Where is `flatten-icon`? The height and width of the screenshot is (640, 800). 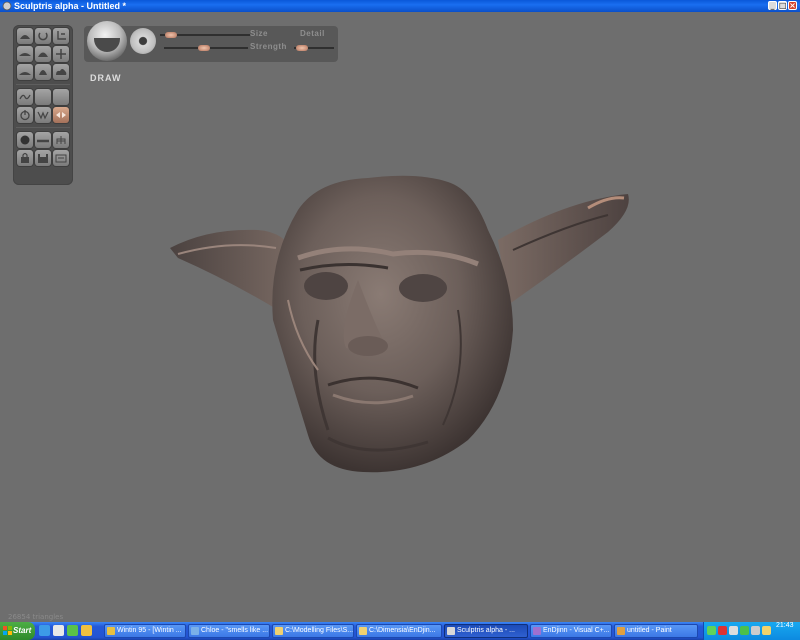
flatten-icon is located at coordinates (25, 54).